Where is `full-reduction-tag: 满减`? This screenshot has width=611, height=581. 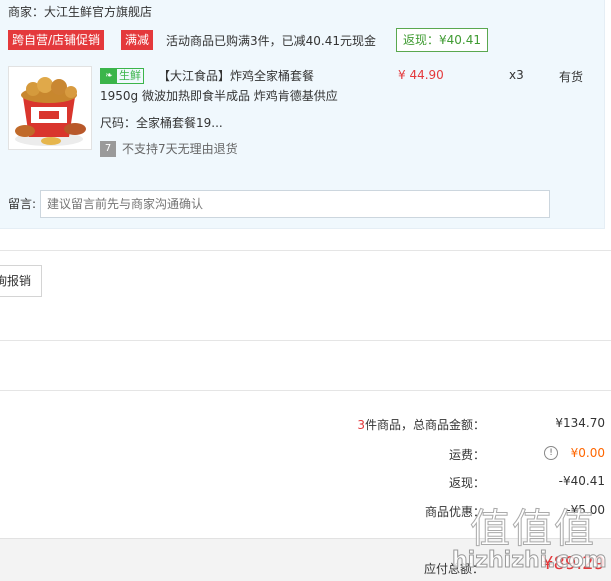 full-reduction-tag: 满减 is located at coordinates (137, 40).